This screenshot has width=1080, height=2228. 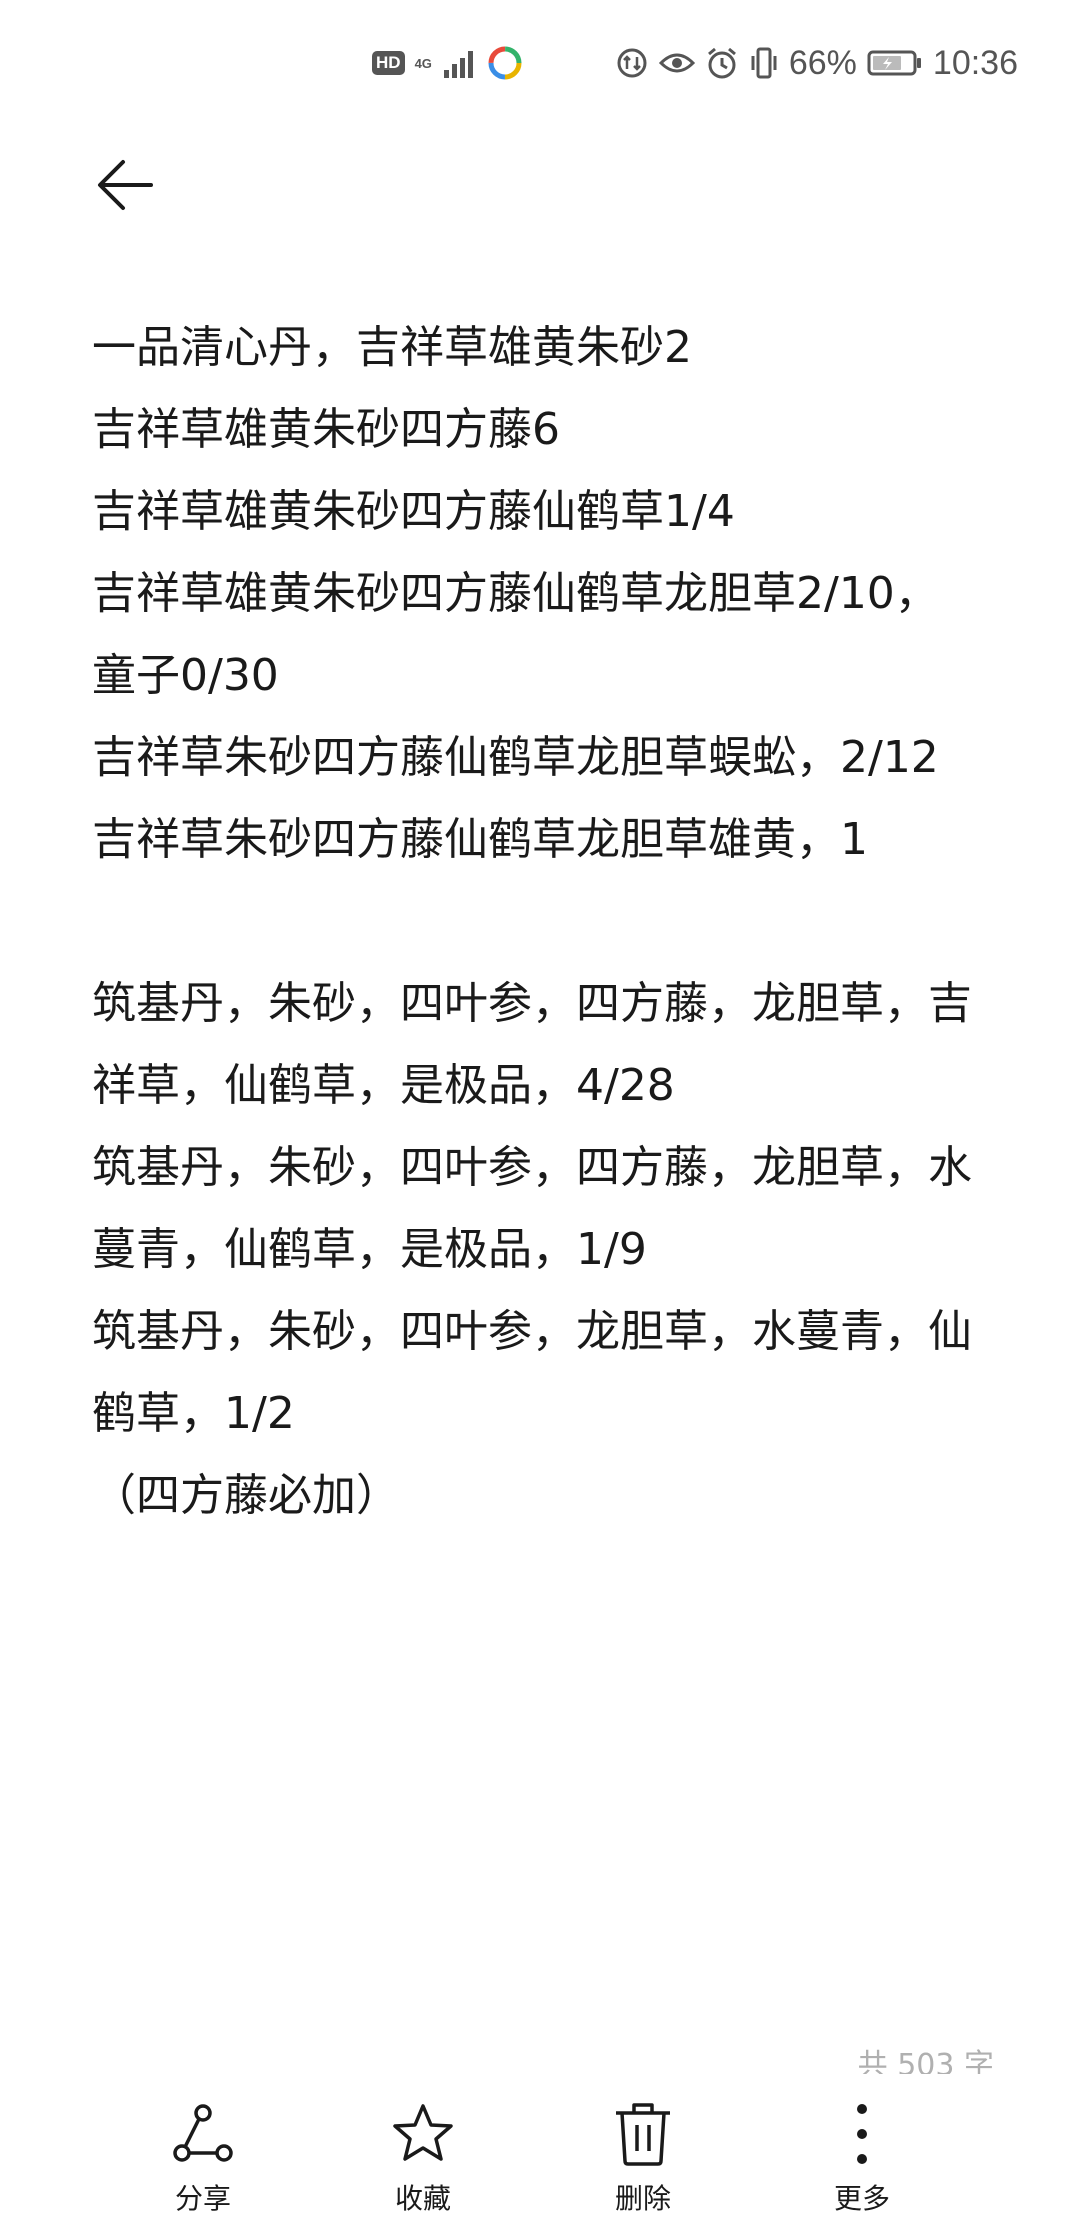 I want to click on more-label: 更多, so click(x=861, y=2198).